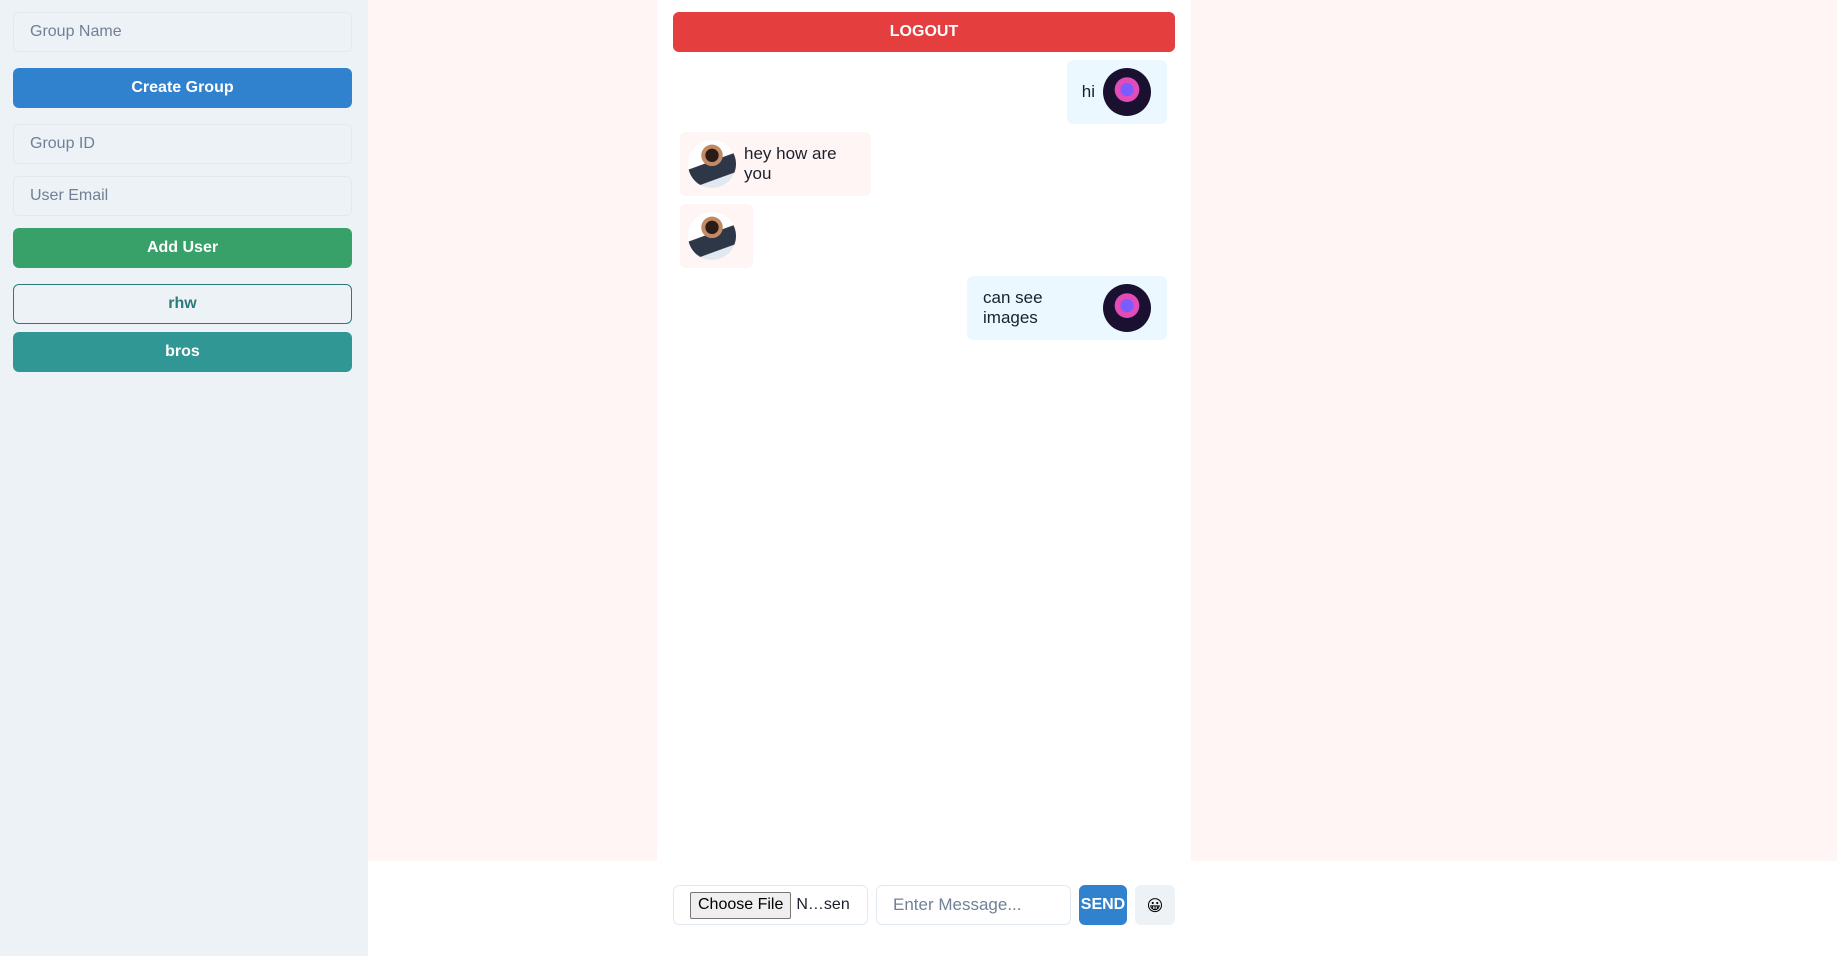 The image size is (1837, 956). I want to click on choose-file-button: Choose File, so click(741, 905).